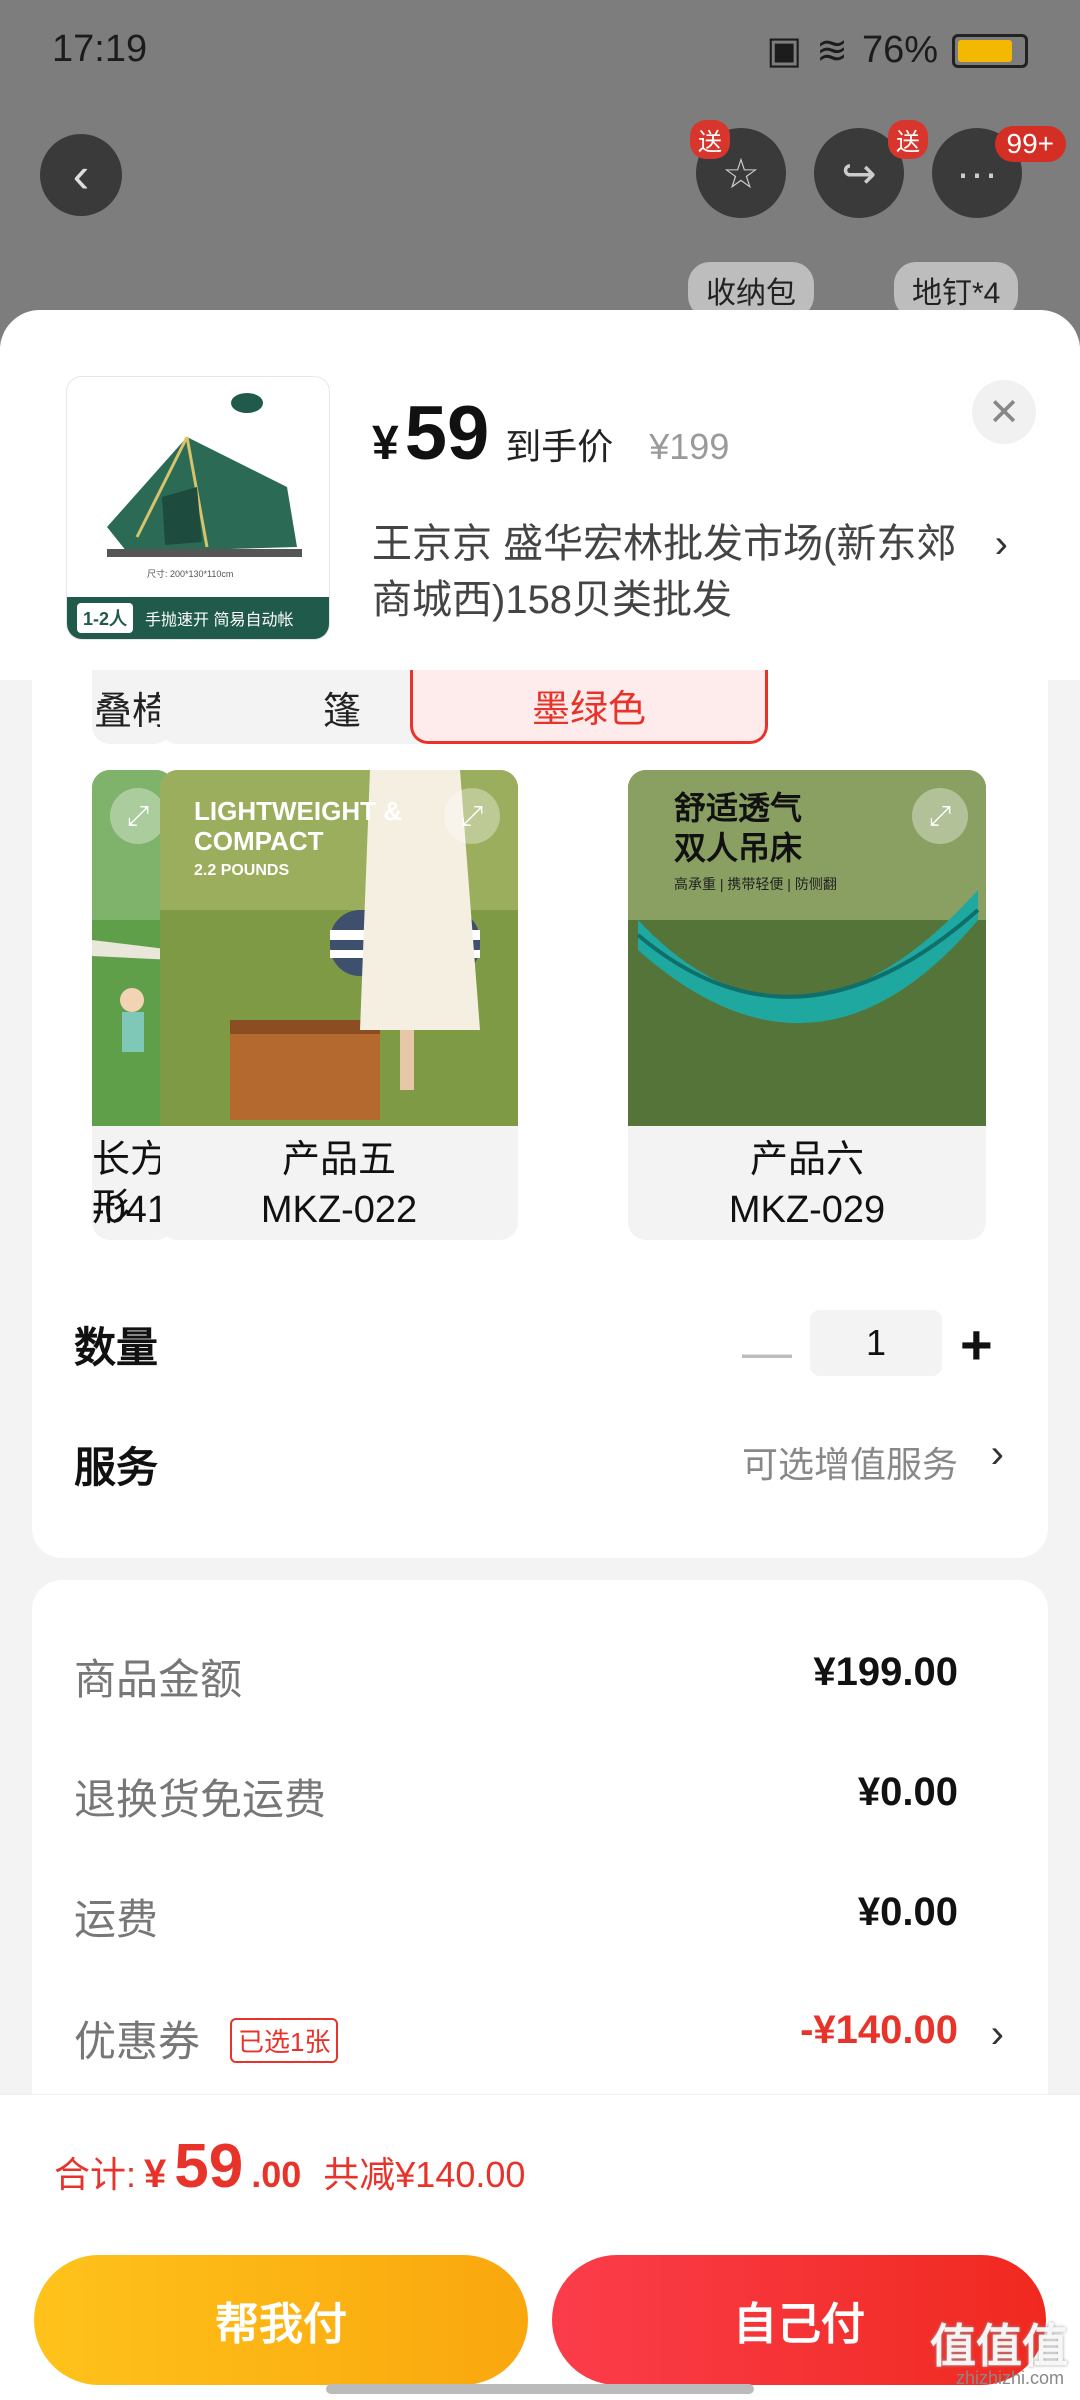 Image resolution: width=1080 pixels, height=2400 pixels. What do you see at coordinates (807, 1210) in the screenshot?
I see `product-code: MKZ-029` at bounding box center [807, 1210].